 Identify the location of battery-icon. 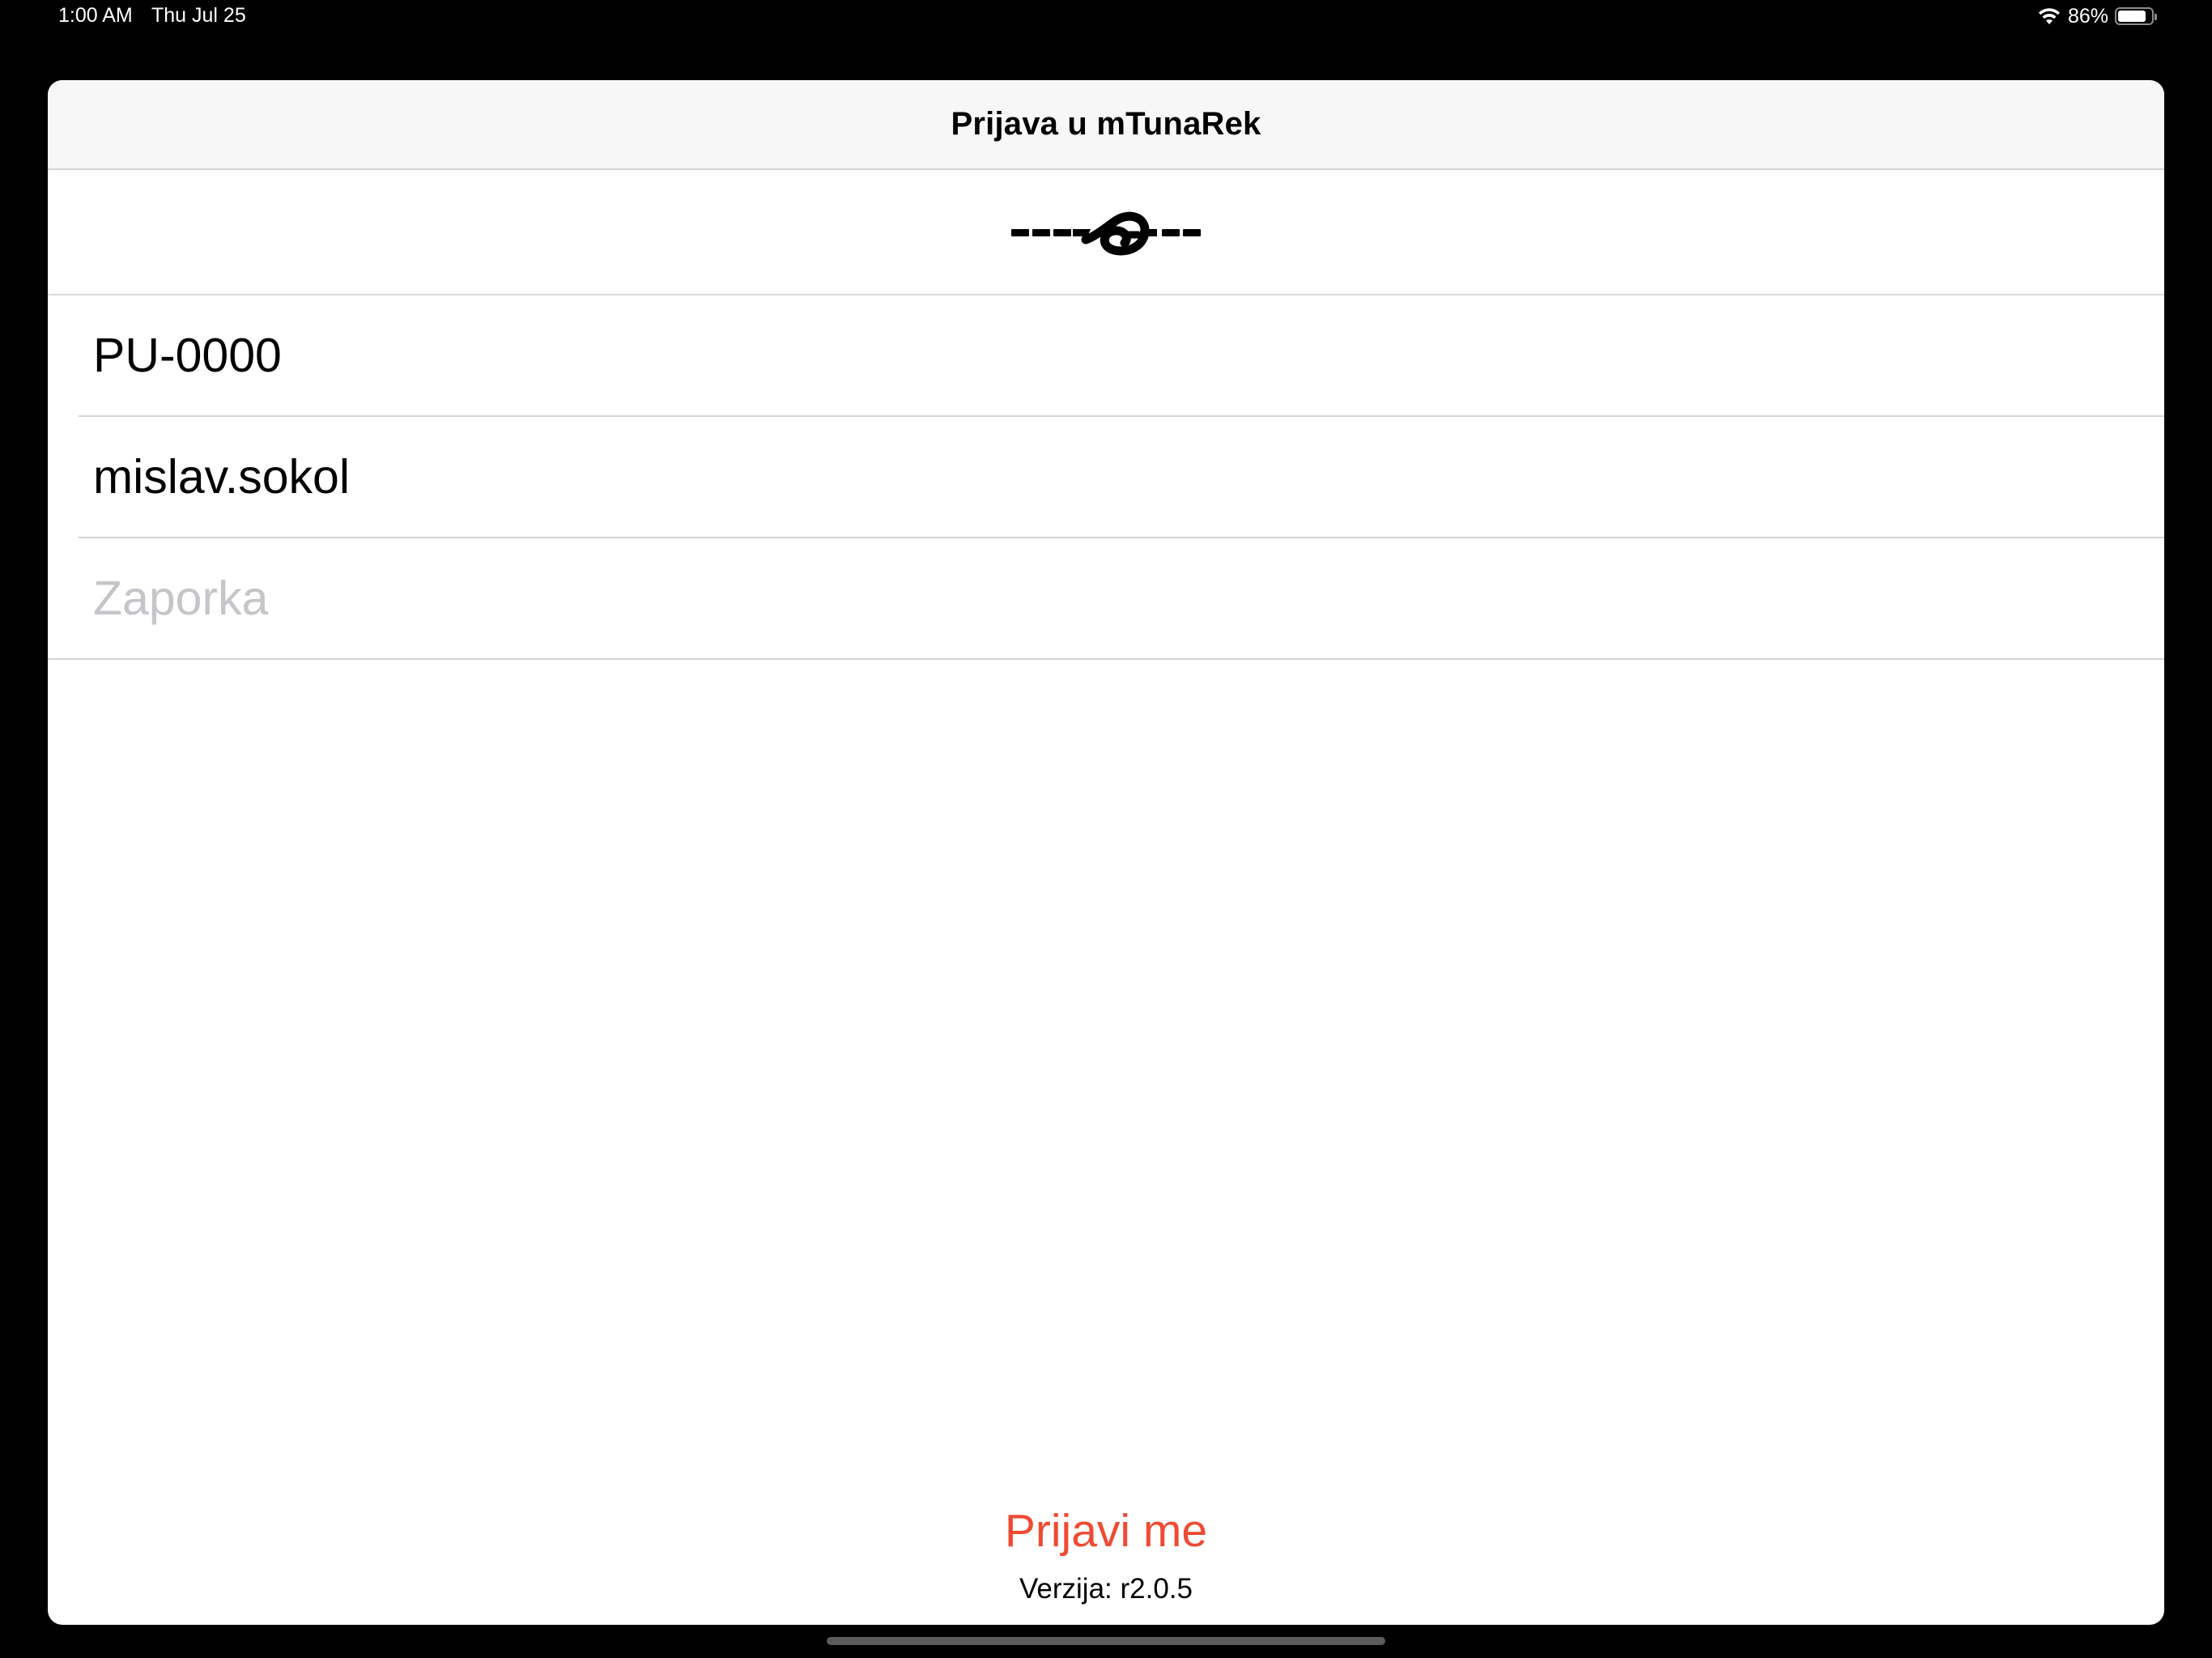
(2136, 16).